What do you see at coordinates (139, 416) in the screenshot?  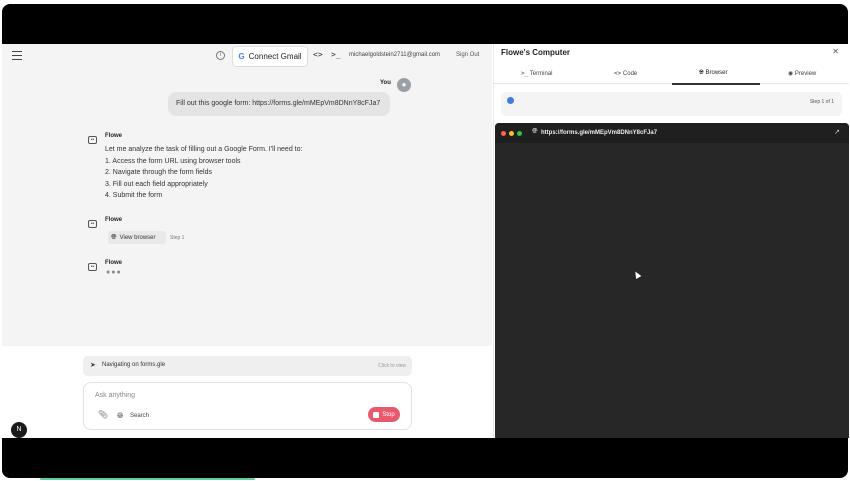 I see `search-toggle: Search` at bounding box center [139, 416].